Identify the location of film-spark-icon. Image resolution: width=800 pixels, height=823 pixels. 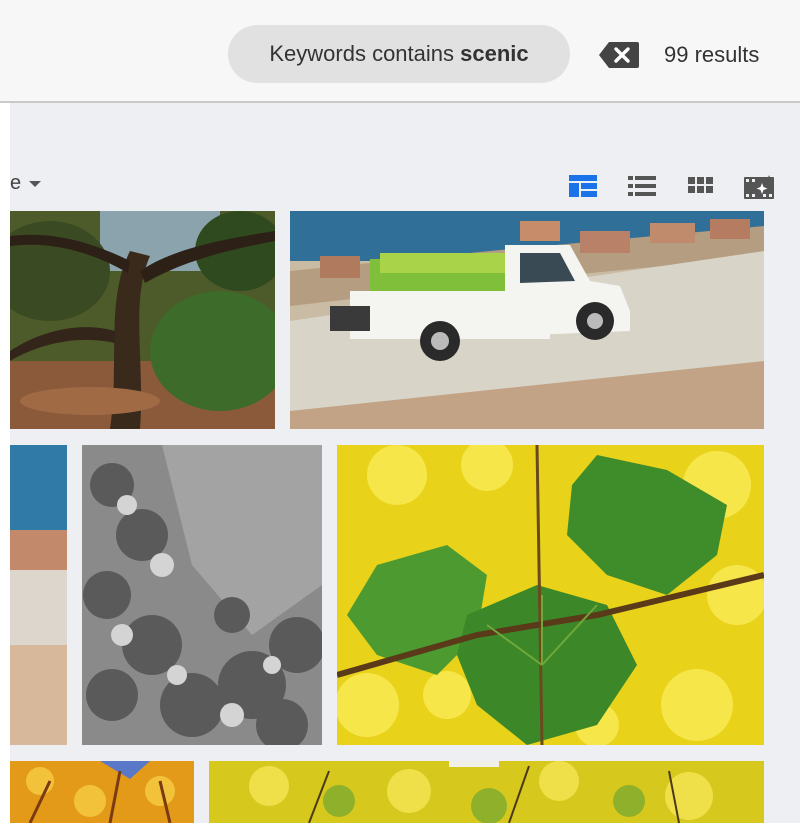
(759, 187).